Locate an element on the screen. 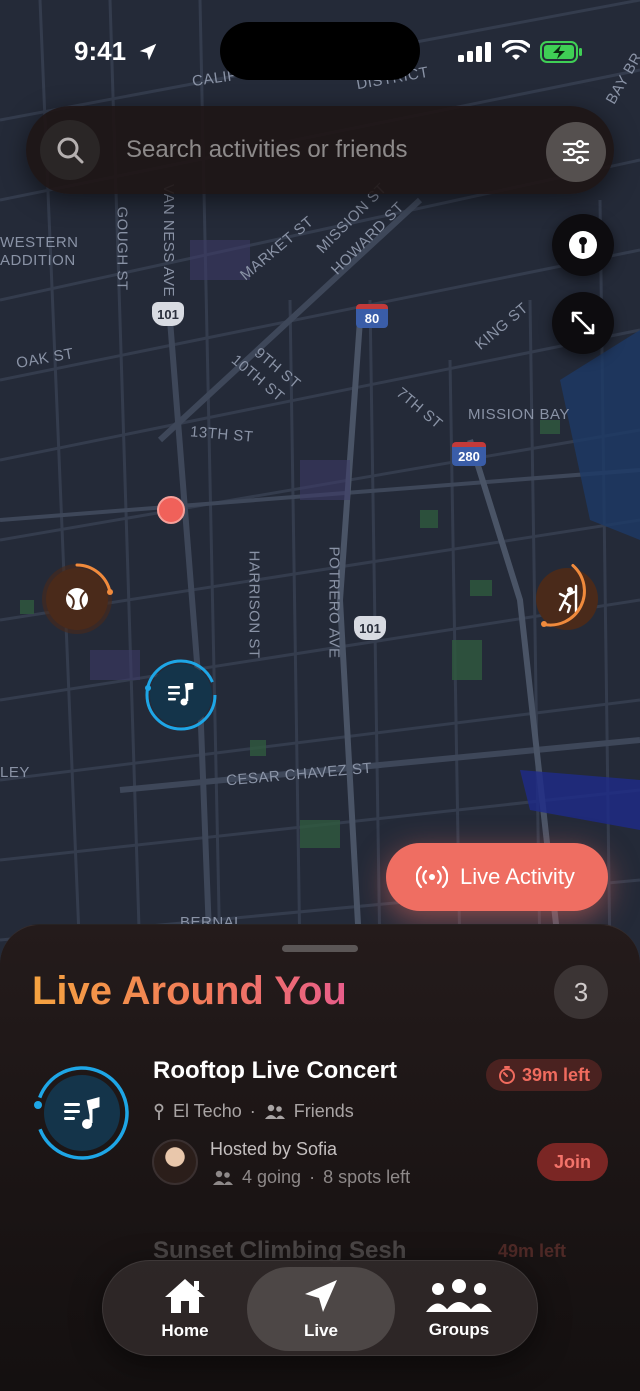  map-label-ley: LEY is located at coordinates (15, 772).